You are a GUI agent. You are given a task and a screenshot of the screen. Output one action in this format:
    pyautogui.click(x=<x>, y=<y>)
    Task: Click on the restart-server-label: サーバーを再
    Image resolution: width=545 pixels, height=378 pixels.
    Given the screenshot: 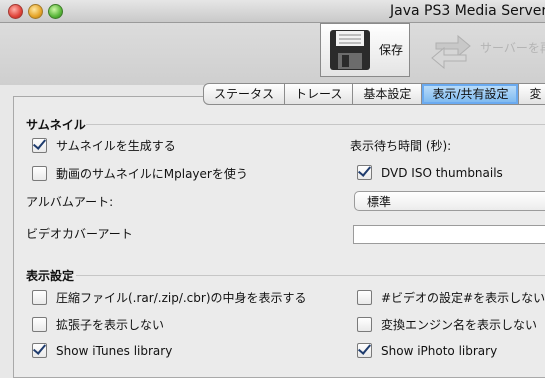 What is the action you would take?
    pyautogui.click(x=512, y=48)
    